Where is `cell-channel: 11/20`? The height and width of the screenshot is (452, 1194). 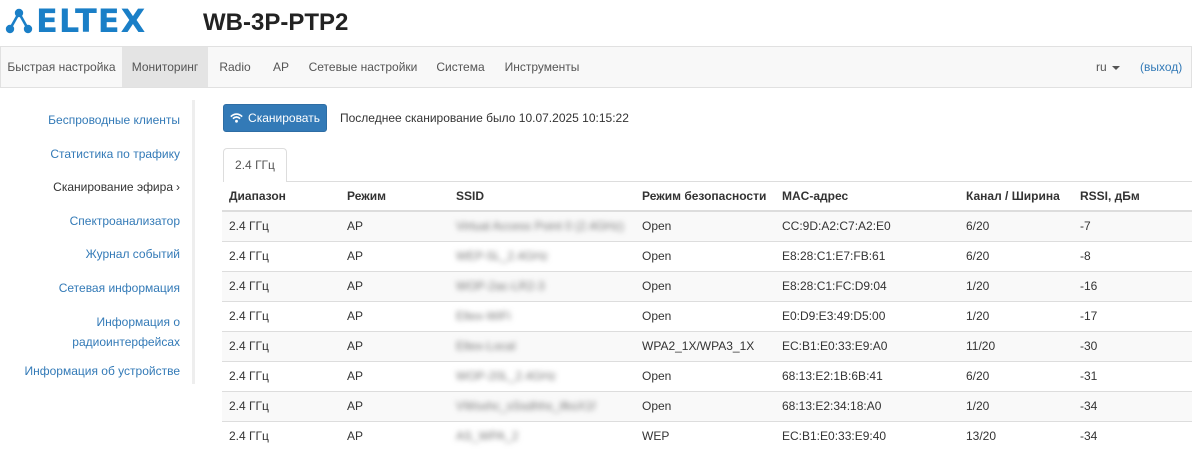 cell-channel: 11/20 is located at coordinates (1016, 345).